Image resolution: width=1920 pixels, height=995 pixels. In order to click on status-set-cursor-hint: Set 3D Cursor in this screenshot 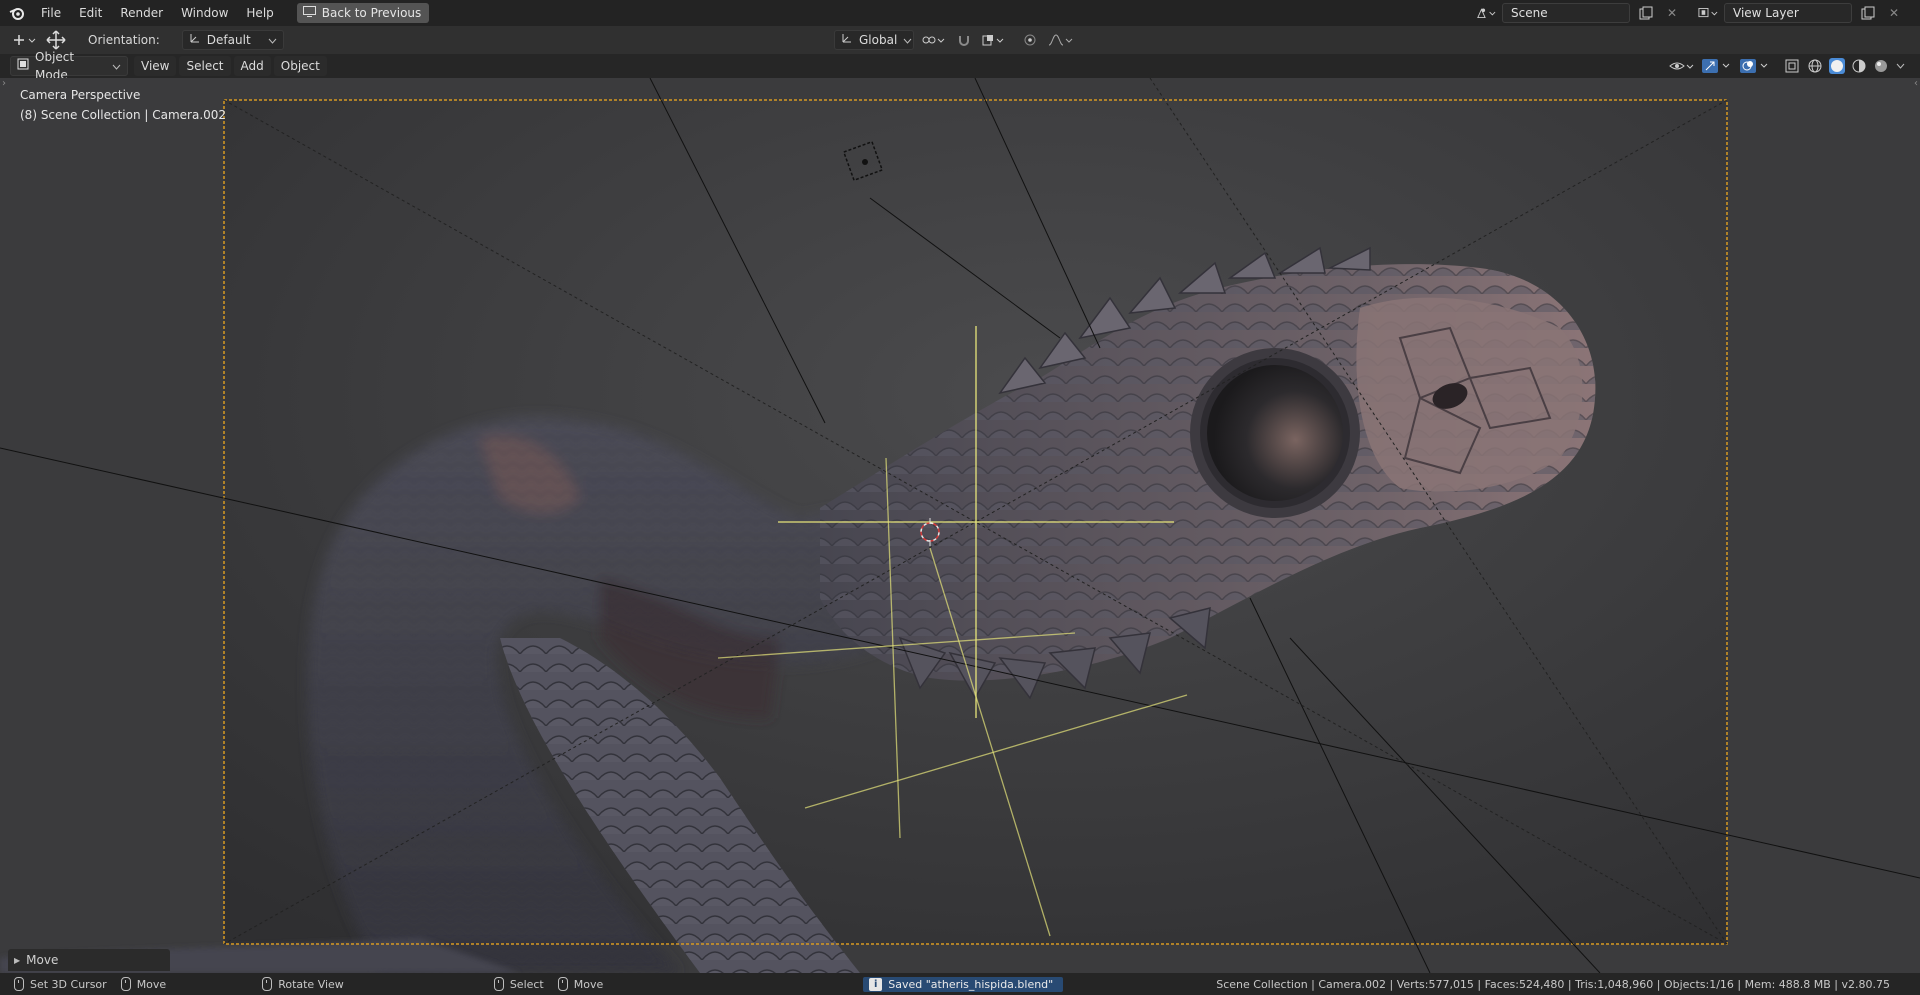, I will do `click(60, 984)`.